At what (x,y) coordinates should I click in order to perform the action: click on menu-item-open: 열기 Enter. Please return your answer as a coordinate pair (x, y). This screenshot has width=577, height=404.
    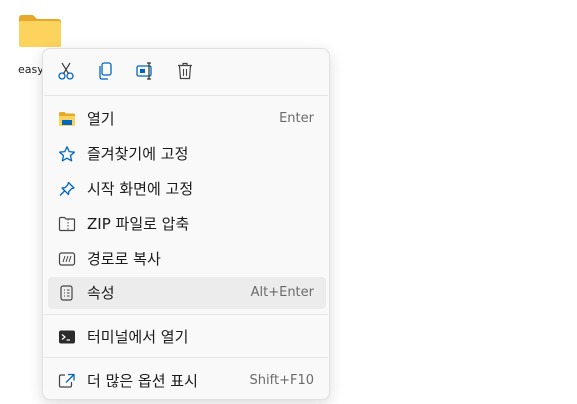
    Looking at the image, I should click on (187, 119).